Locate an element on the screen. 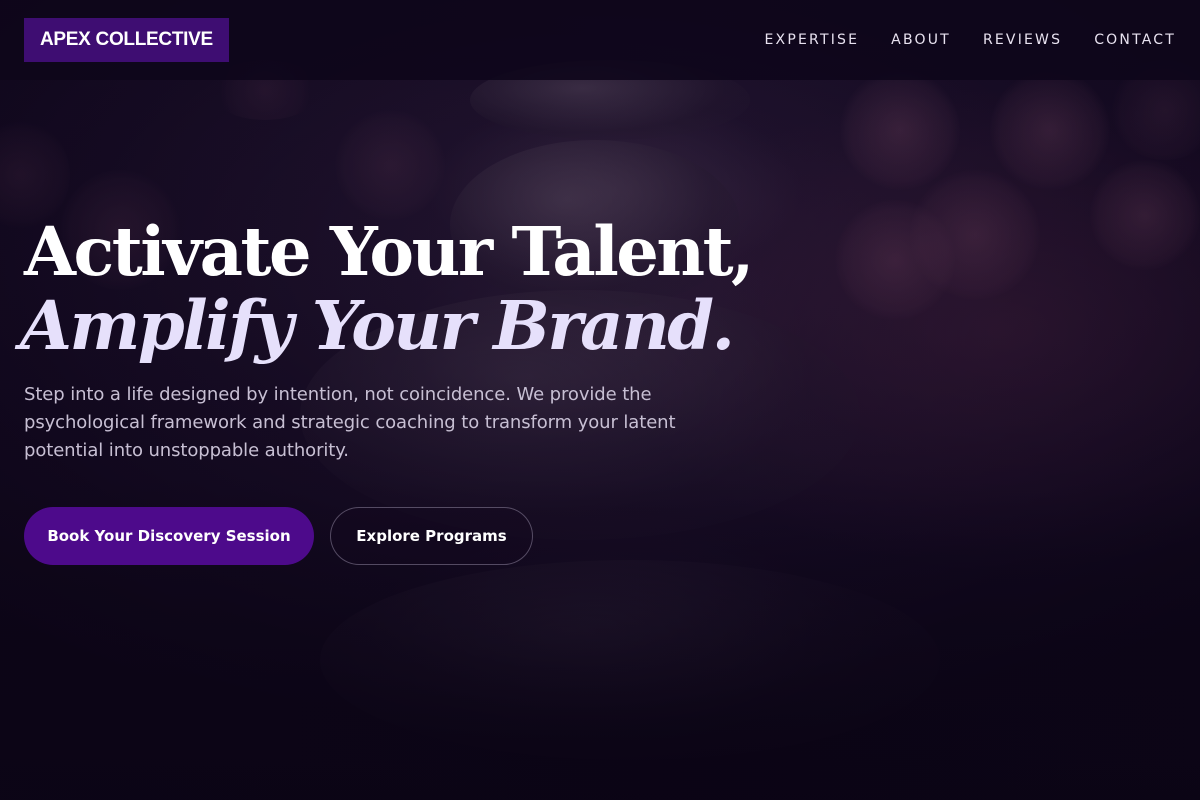  nav-link-about: ABOUT is located at coordinates (921, 40).